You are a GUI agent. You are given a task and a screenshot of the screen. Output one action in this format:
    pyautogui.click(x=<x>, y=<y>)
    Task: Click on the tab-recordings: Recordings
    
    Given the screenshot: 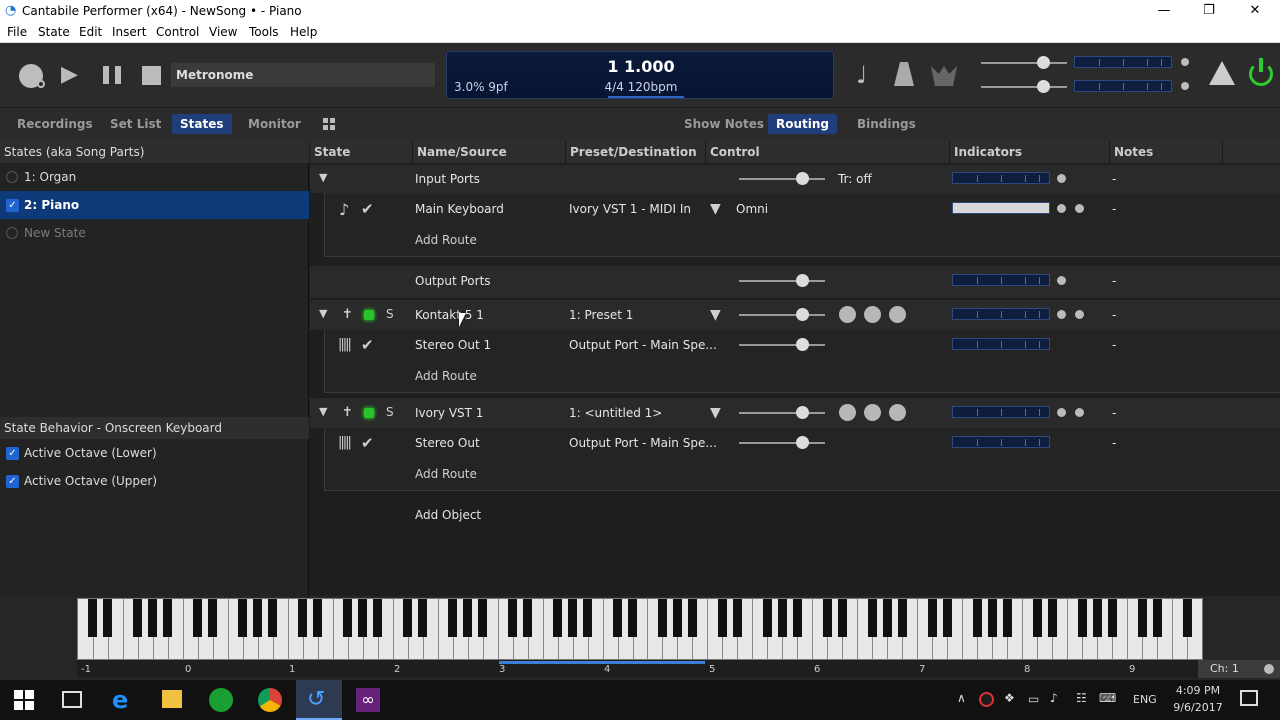 What is the action you would take?
    pyautogui.click(x=55, y=124)
    